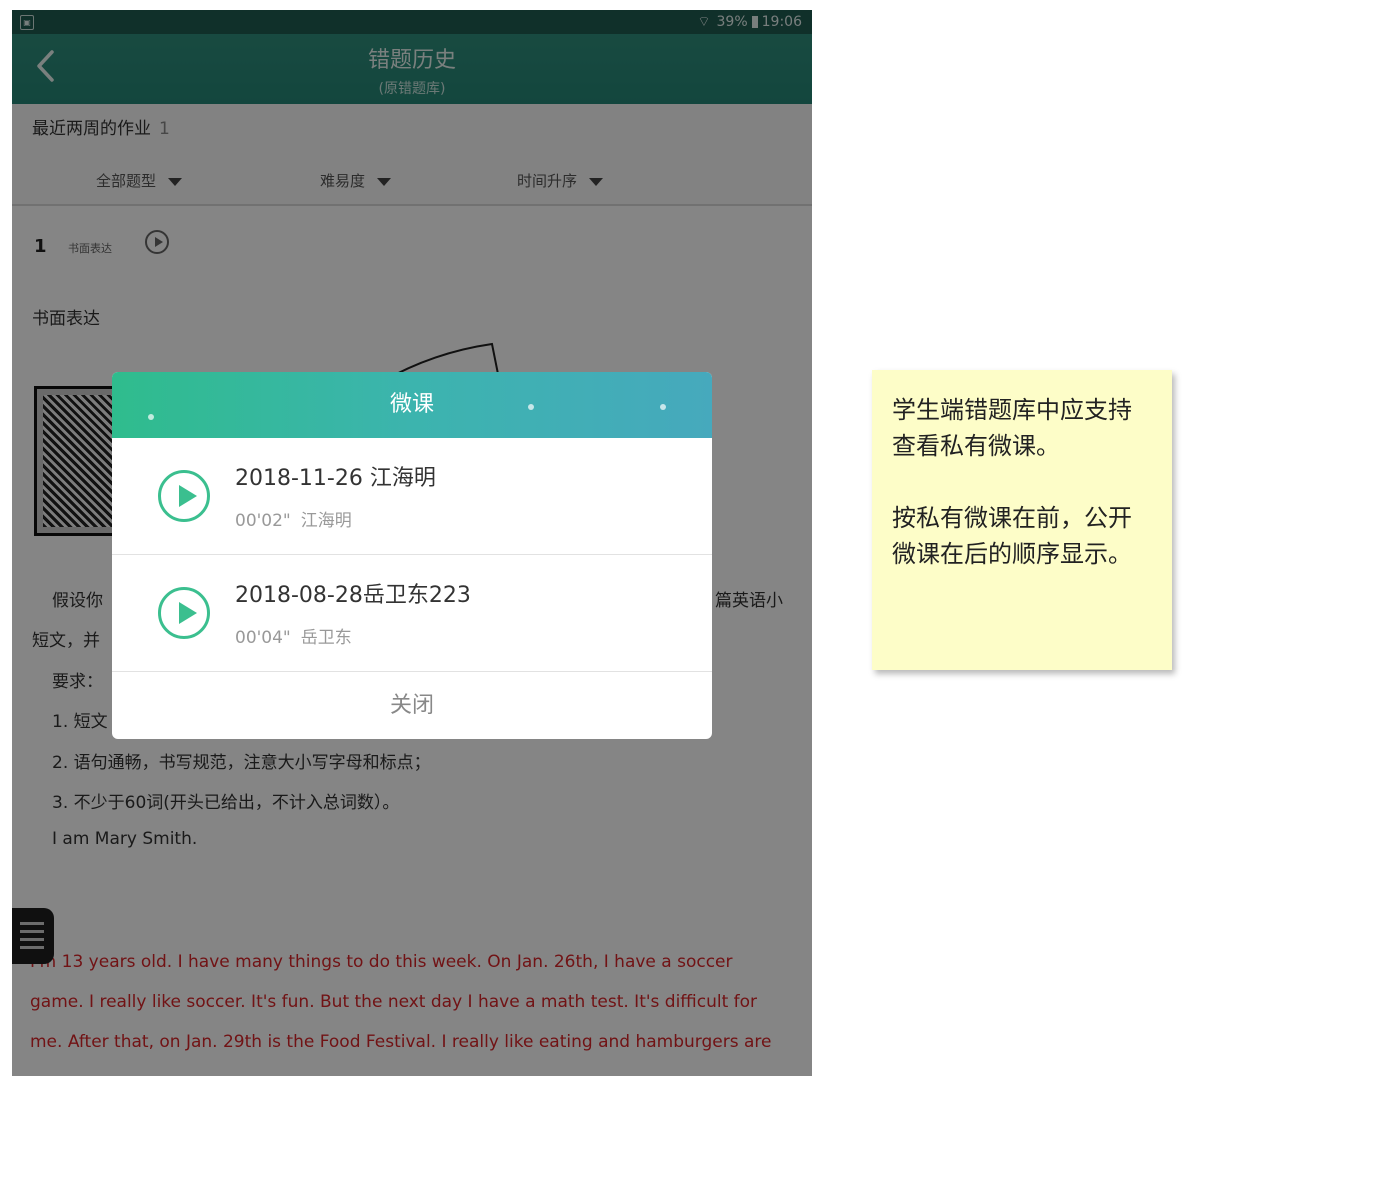 The image size is (1396, 1204). What do you see at coordinates (326, 521) in the screenshot?
I see `lesson-author: 江海明` at bounding box center [326, 521].